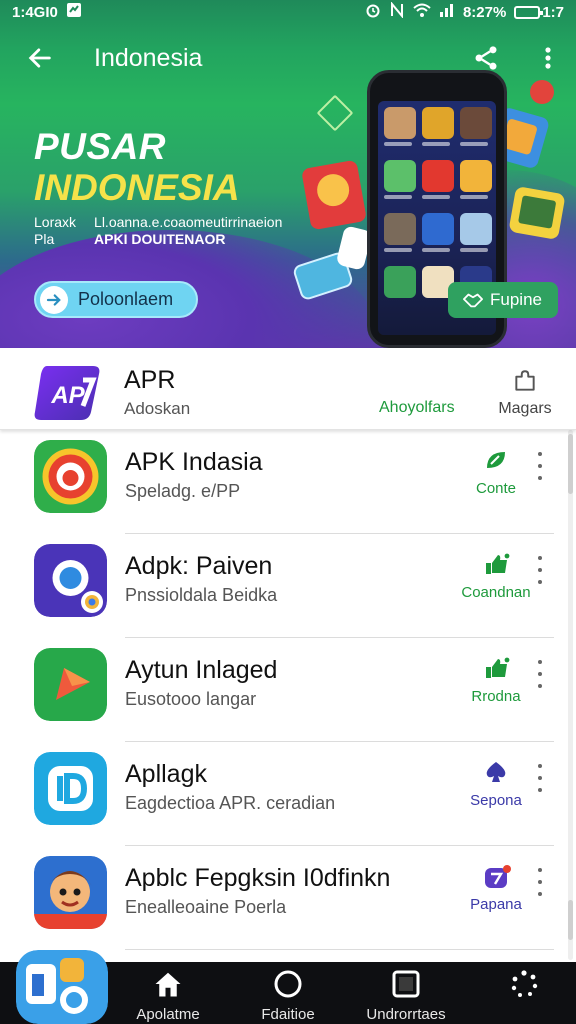 This screenshot has width=576, height=1024. What do you see at coordinates (334, 195) in the screenshot?
I see `emoji-card-icon` at bounding box center [334, 195].